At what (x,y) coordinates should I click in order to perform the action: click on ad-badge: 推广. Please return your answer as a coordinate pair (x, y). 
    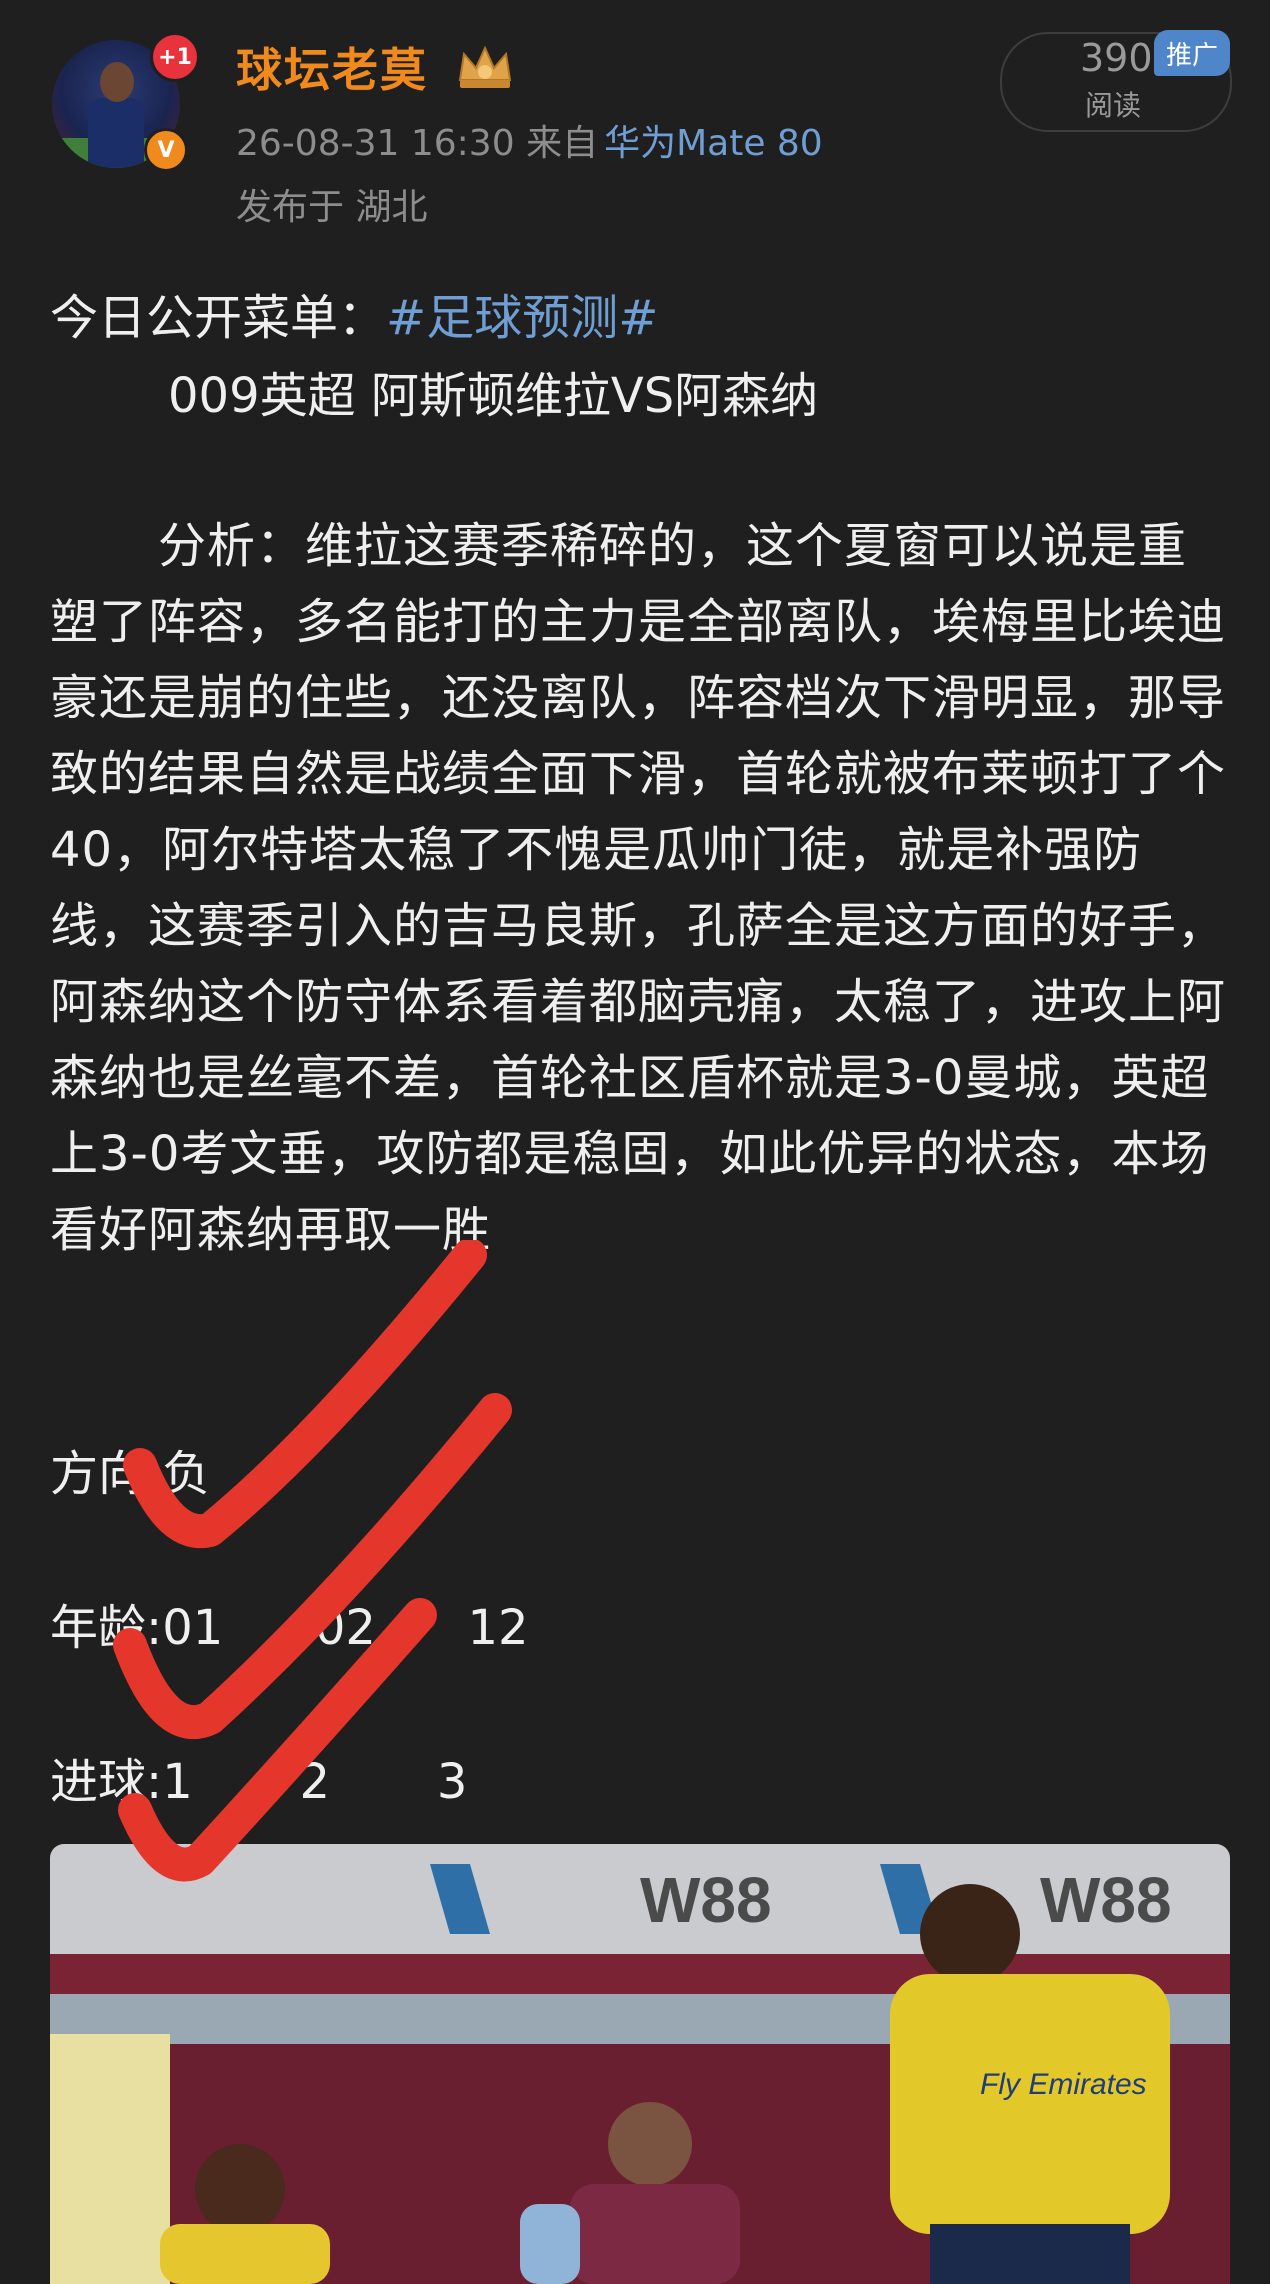
    Looking at the image, I should click on (1192, 53).